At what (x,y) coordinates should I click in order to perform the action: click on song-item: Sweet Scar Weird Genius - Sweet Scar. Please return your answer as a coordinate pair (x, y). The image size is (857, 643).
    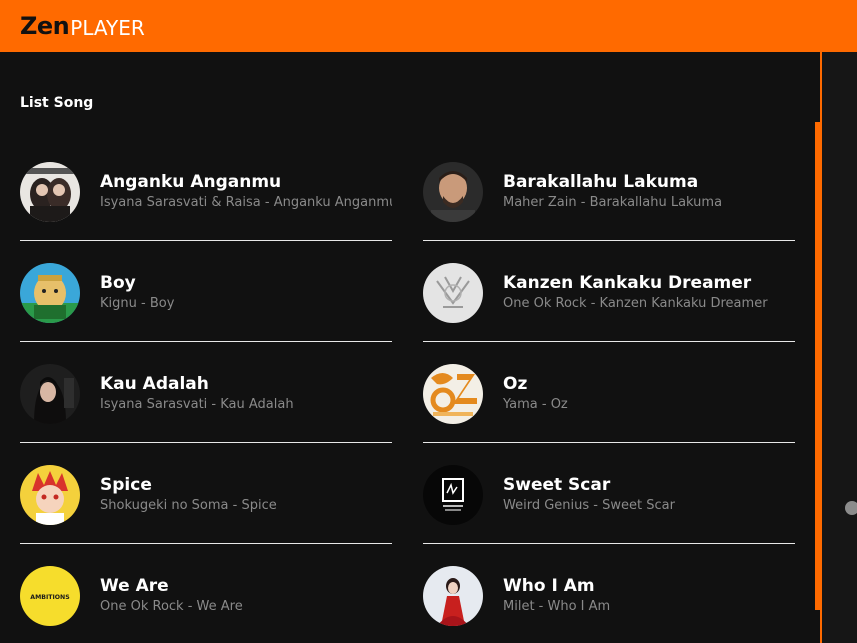
    Looking at the image, I should click on (609, 493).